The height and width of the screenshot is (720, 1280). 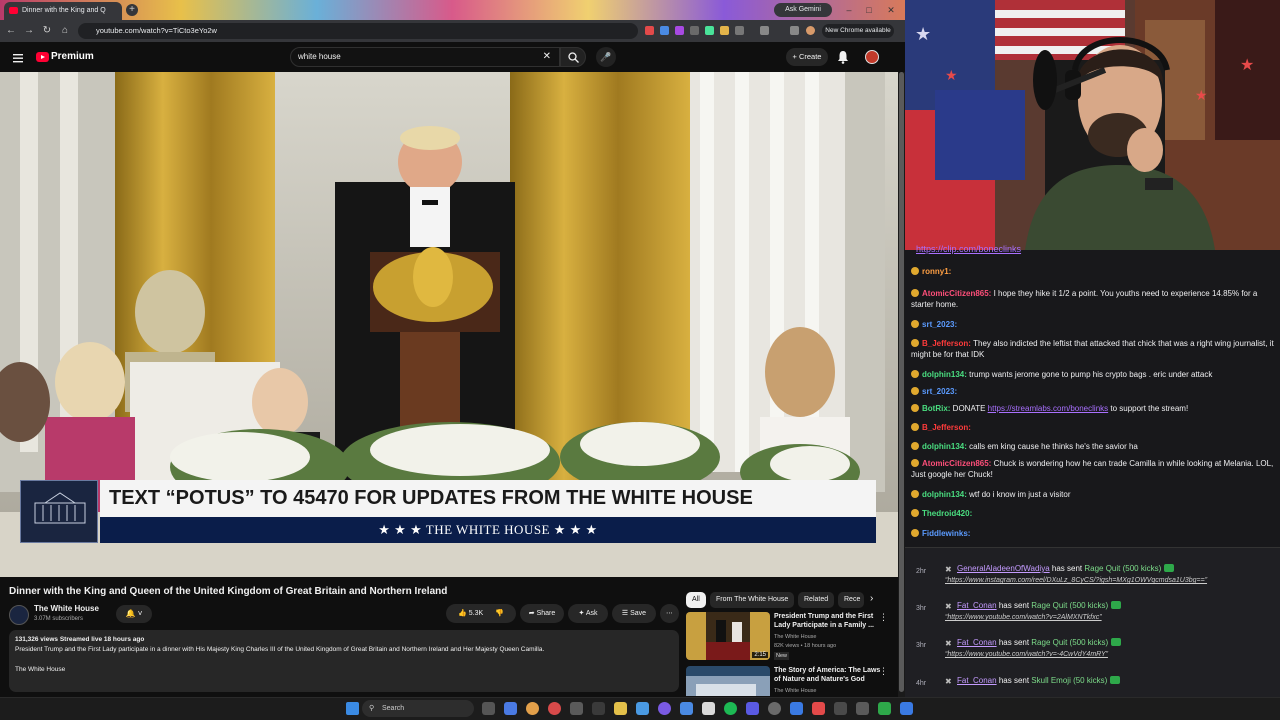 I want to click on home-icon: ⌂, so click(x=65, y=31).